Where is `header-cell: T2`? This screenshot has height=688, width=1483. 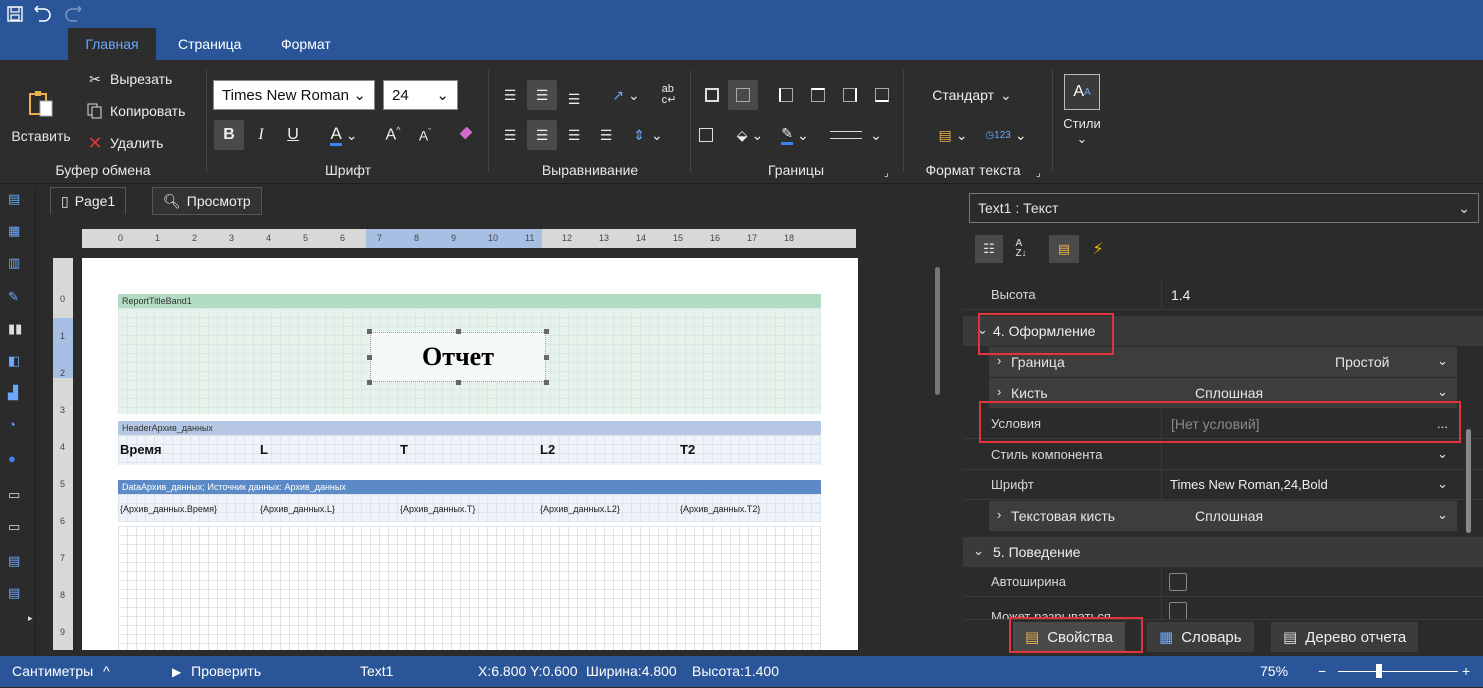 header-cell: T2 is located at coordinates (687, 449).